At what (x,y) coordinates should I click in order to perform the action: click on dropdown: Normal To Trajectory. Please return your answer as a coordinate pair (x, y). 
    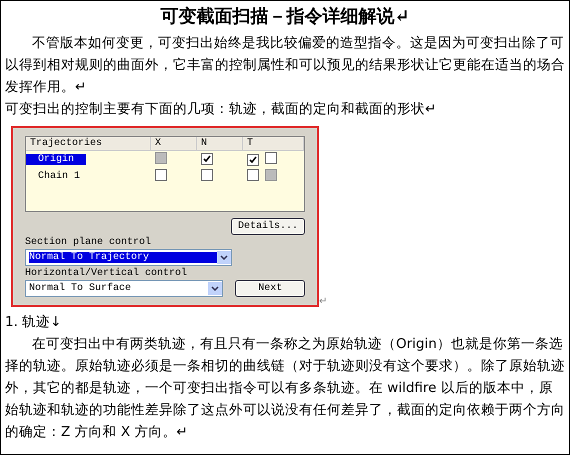
    Looking at the image, I should click on (128, 257).